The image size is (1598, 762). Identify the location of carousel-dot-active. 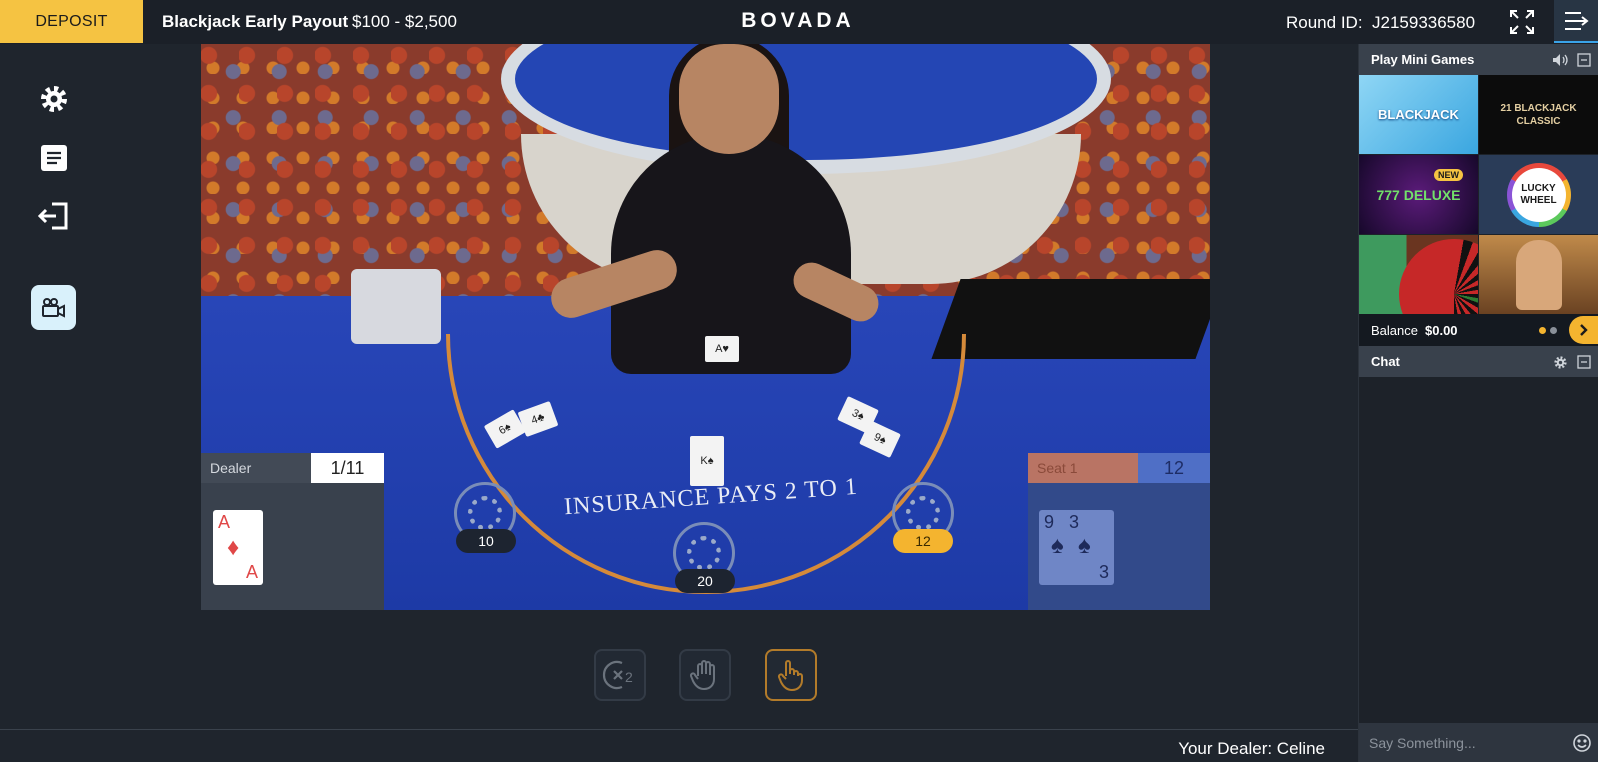
(1542, 330).